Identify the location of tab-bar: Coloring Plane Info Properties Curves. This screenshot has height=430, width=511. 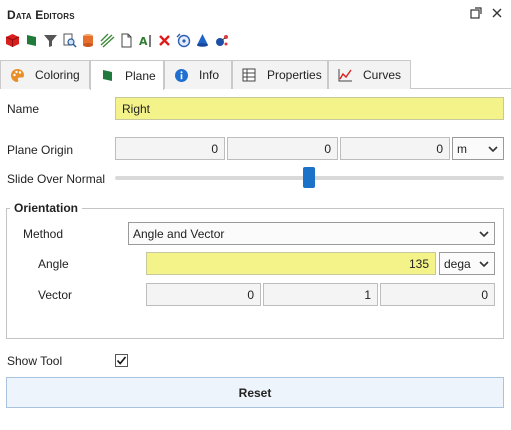
(255, 75).